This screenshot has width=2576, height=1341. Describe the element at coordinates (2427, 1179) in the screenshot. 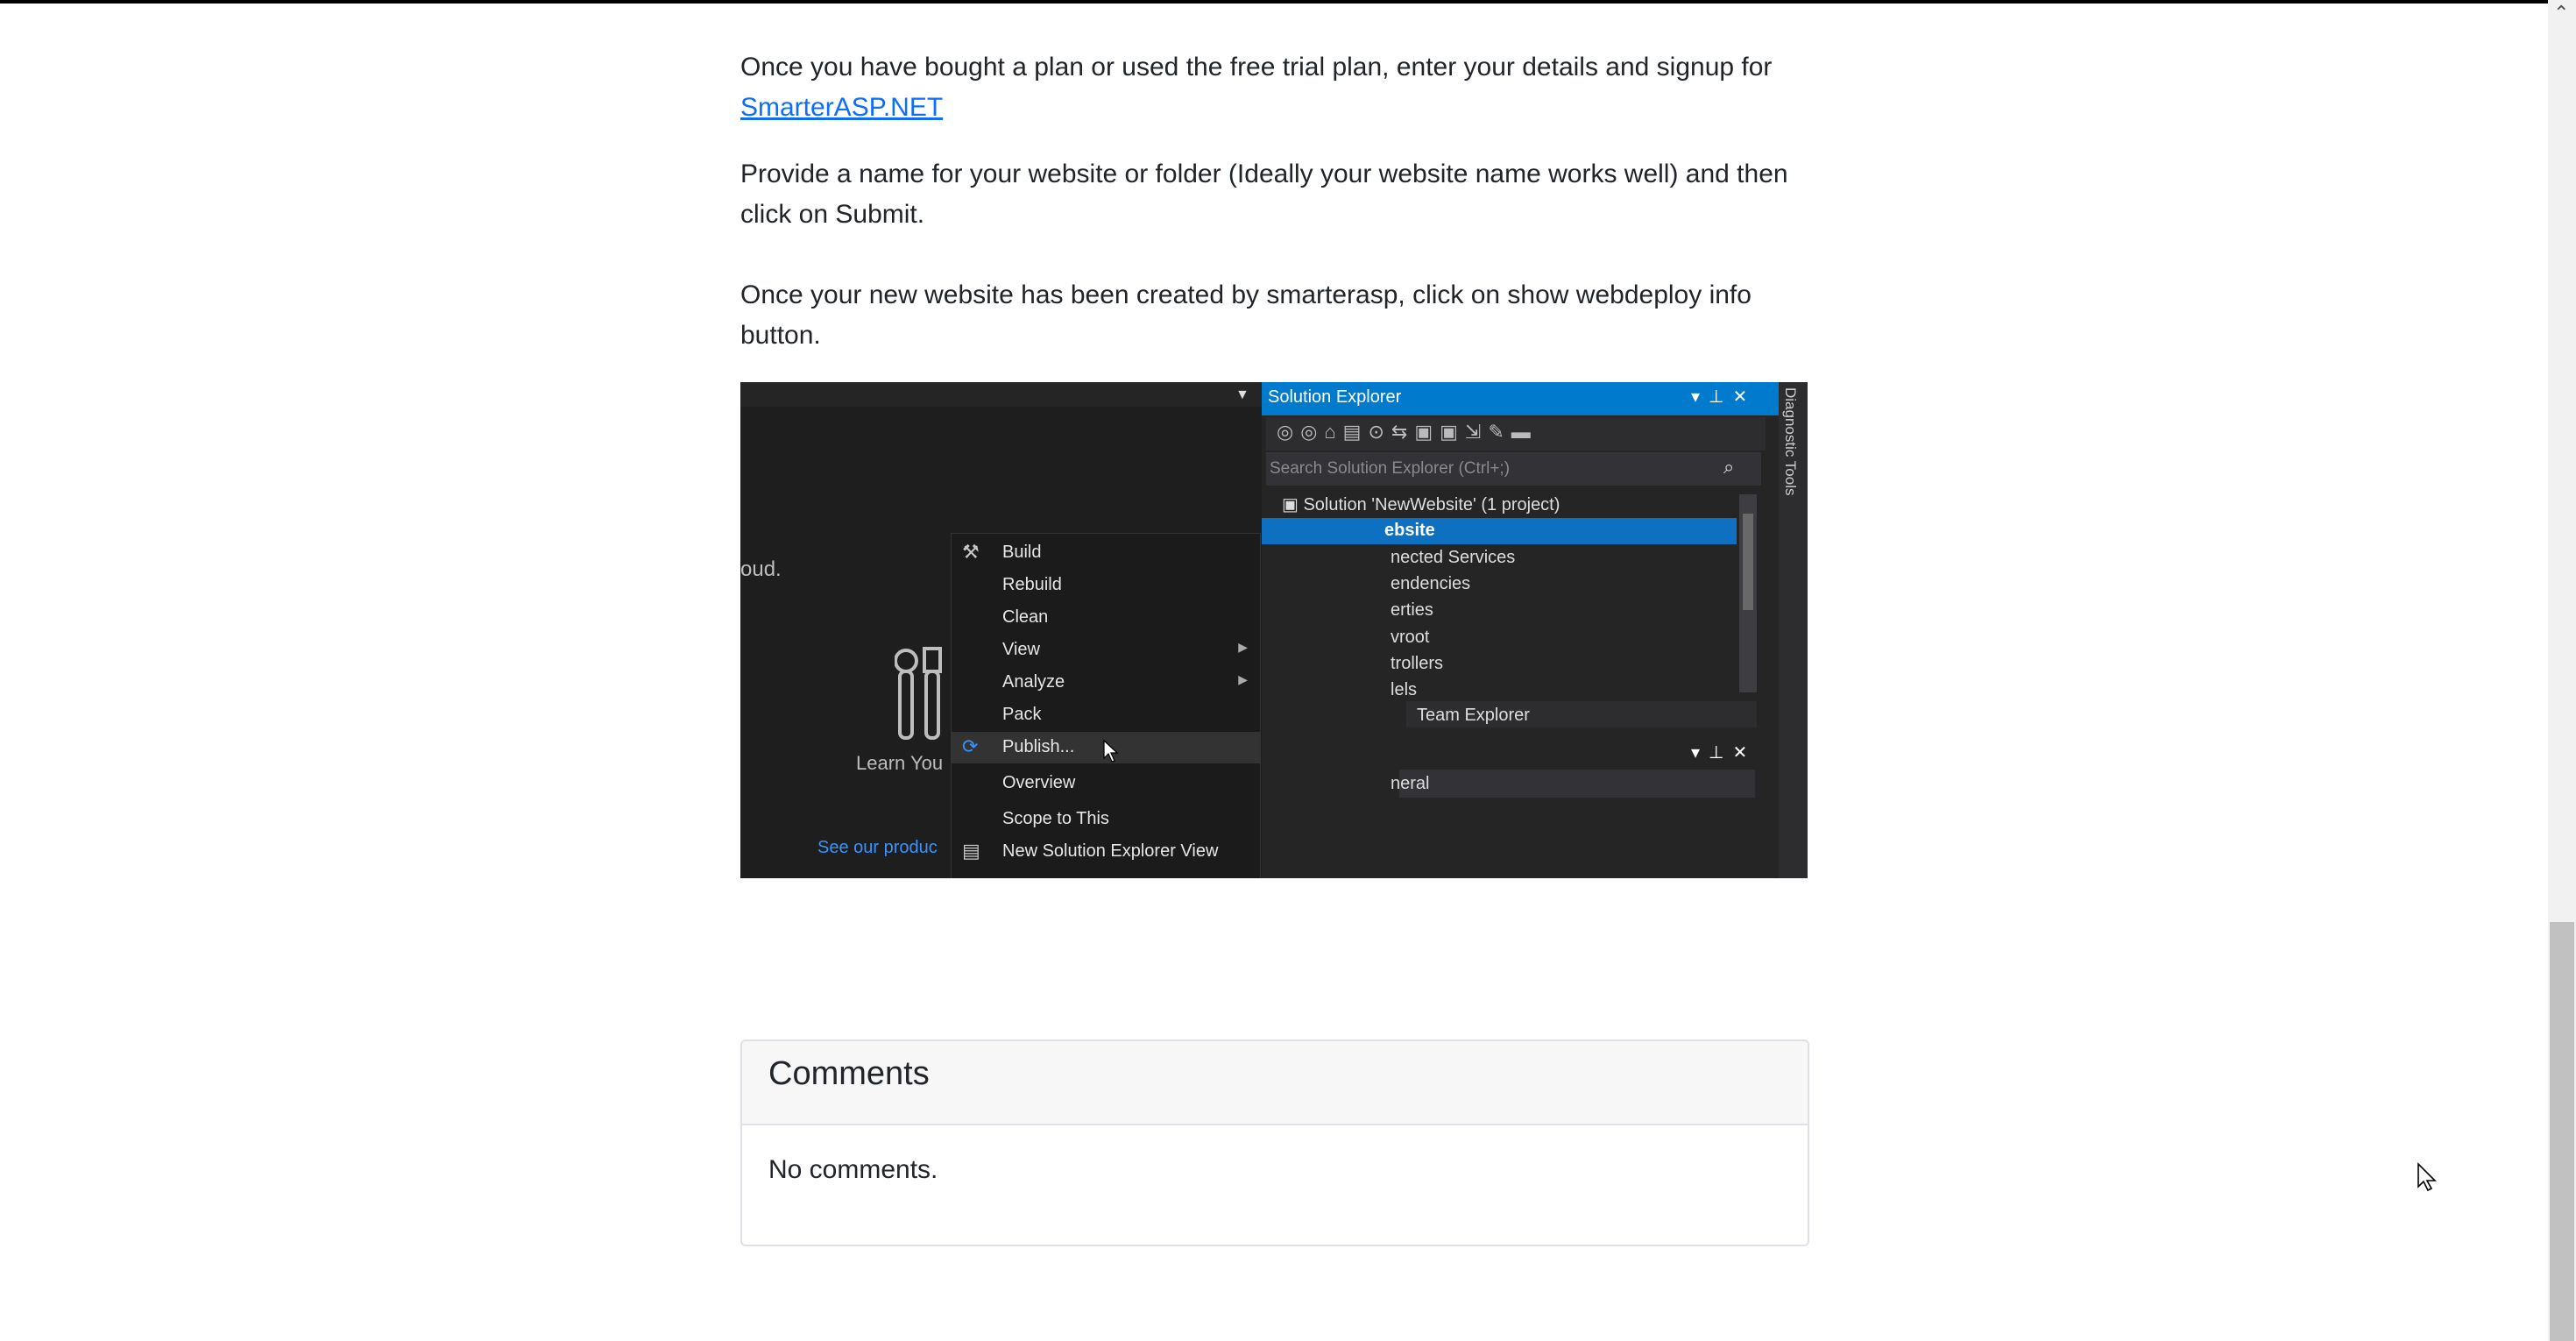

I see `mouse-cursor-icon` at that location.